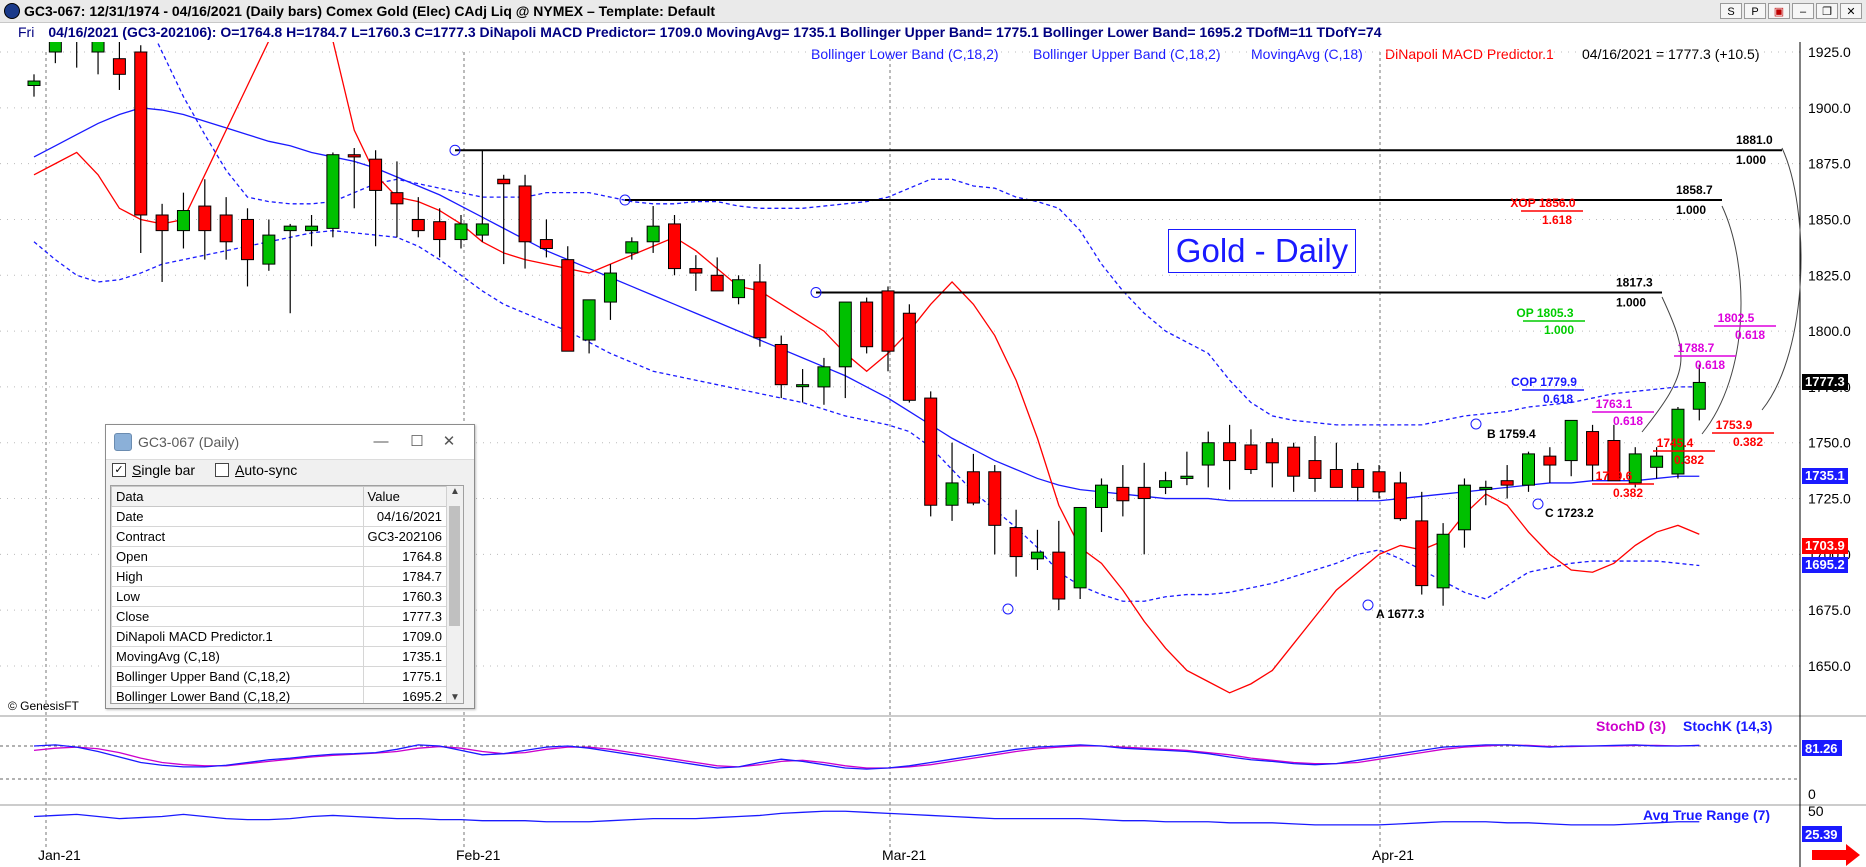  I want to click on row-label: Date, so click(237, 516).